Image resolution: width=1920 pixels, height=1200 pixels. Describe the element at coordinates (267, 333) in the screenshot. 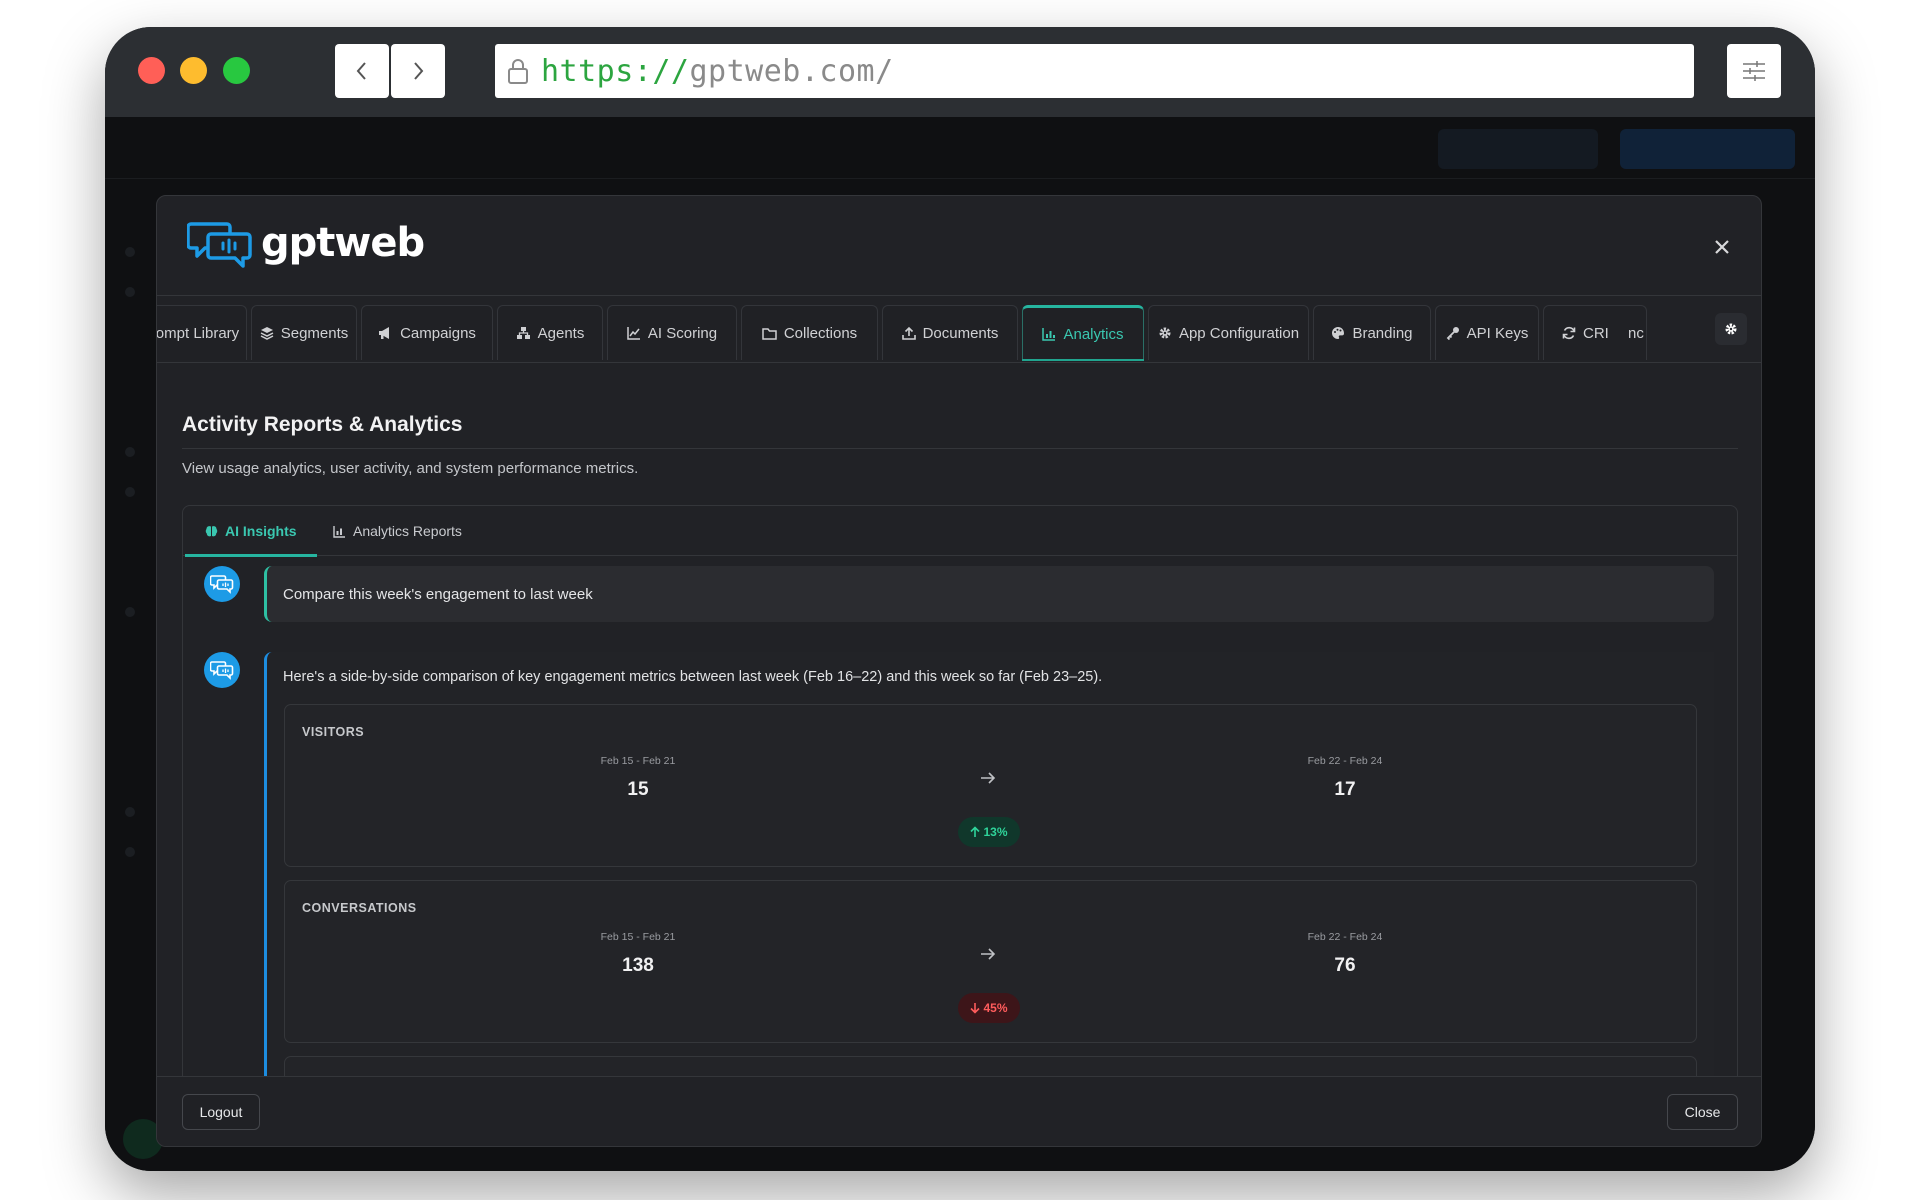

I see `layers-icon` at that location.